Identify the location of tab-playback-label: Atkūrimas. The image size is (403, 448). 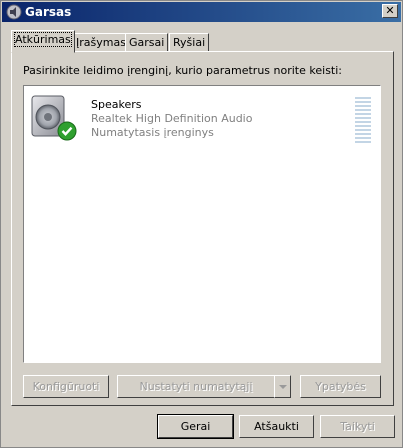
(43, 39).